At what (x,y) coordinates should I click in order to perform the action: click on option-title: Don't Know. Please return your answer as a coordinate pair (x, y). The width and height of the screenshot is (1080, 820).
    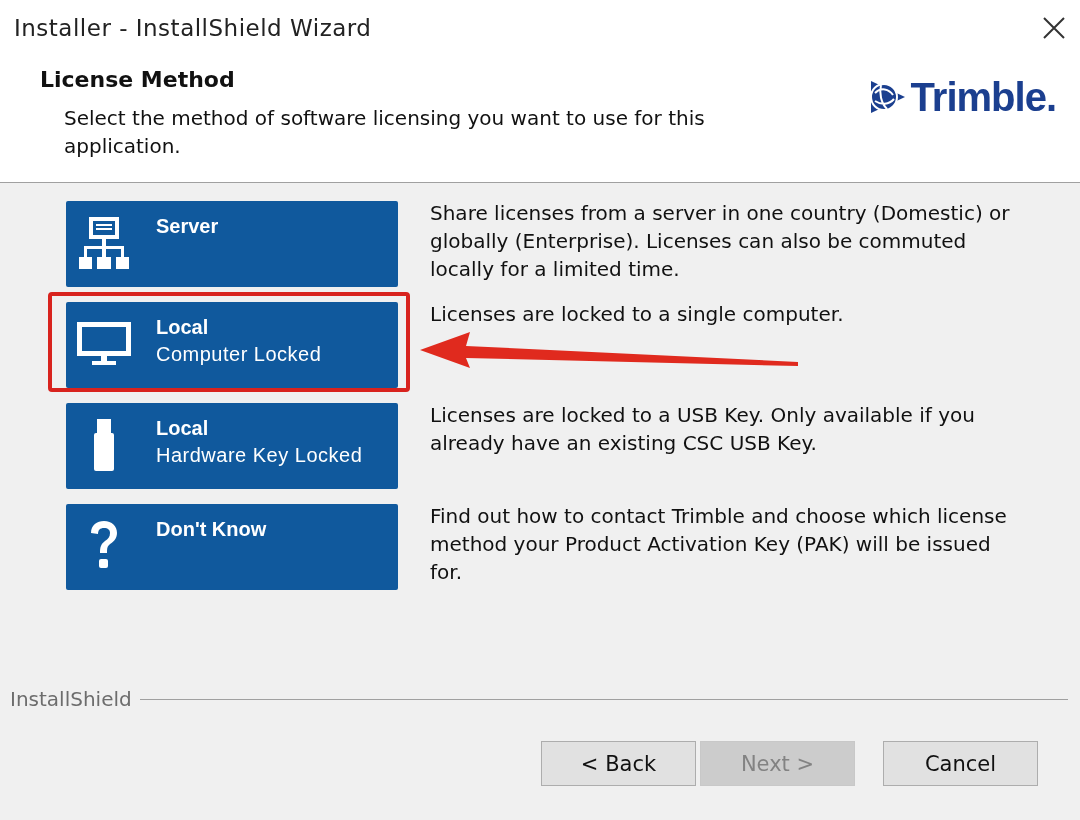
    Looking at the image, I should click on (211, 529).